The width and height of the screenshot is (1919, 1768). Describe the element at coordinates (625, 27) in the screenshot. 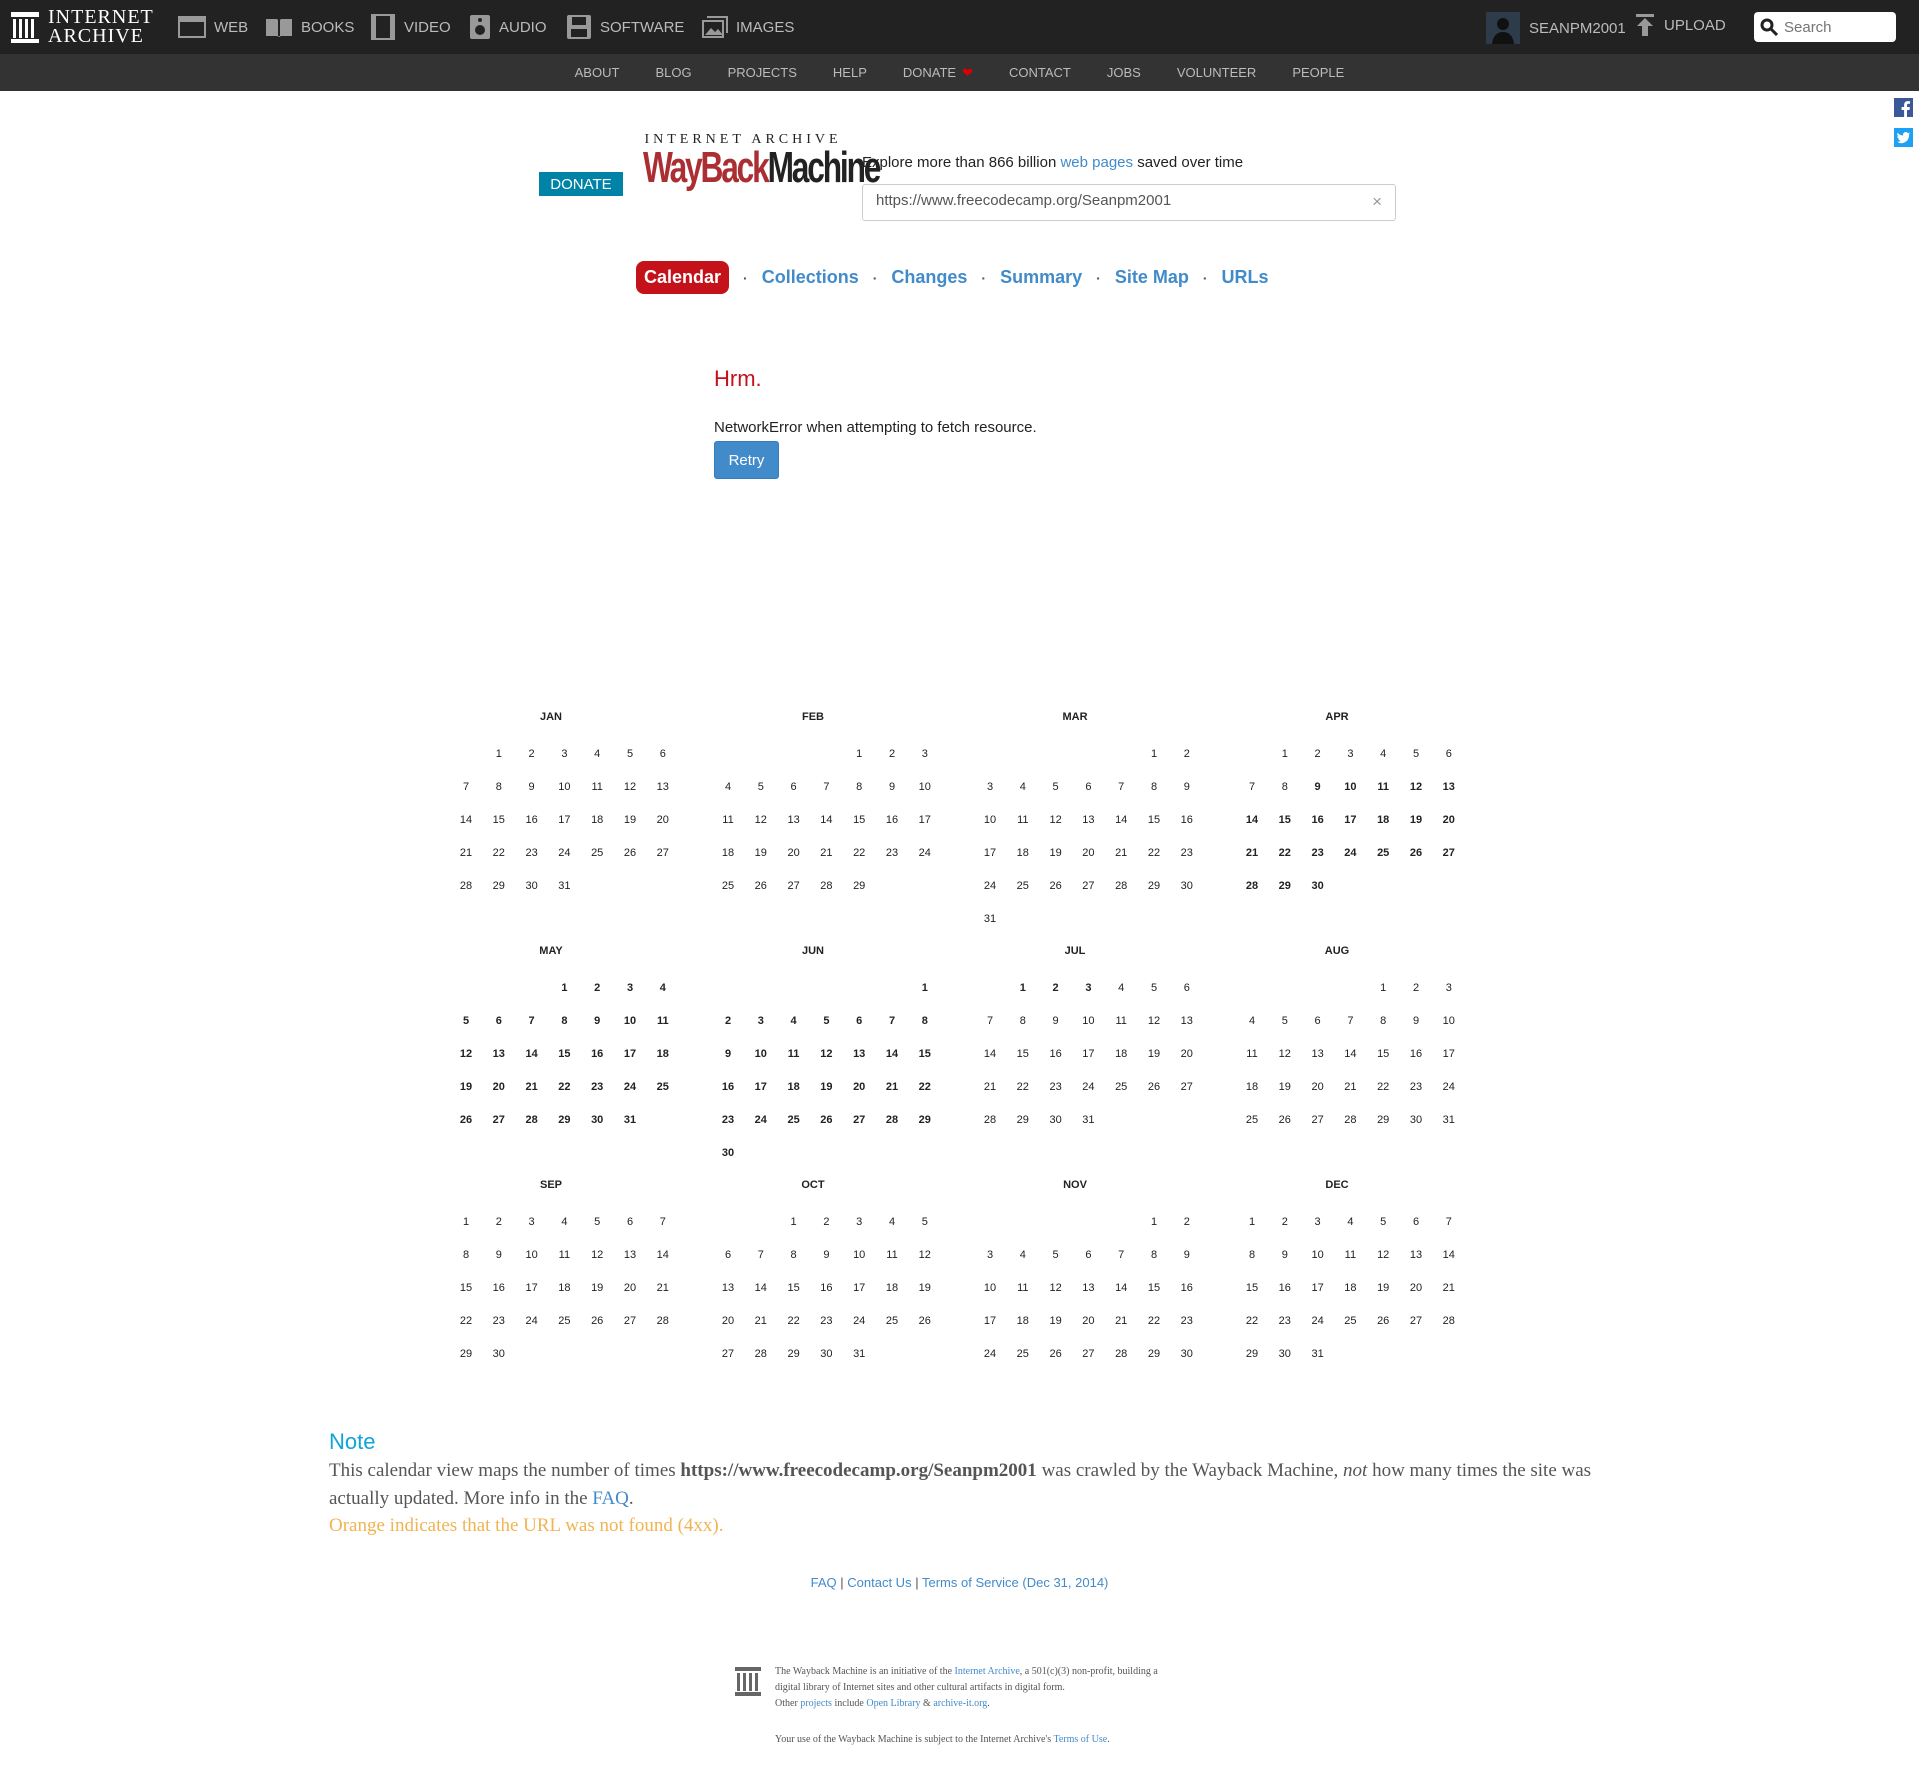

I see `nav-software: SOFTWARE` at that location.